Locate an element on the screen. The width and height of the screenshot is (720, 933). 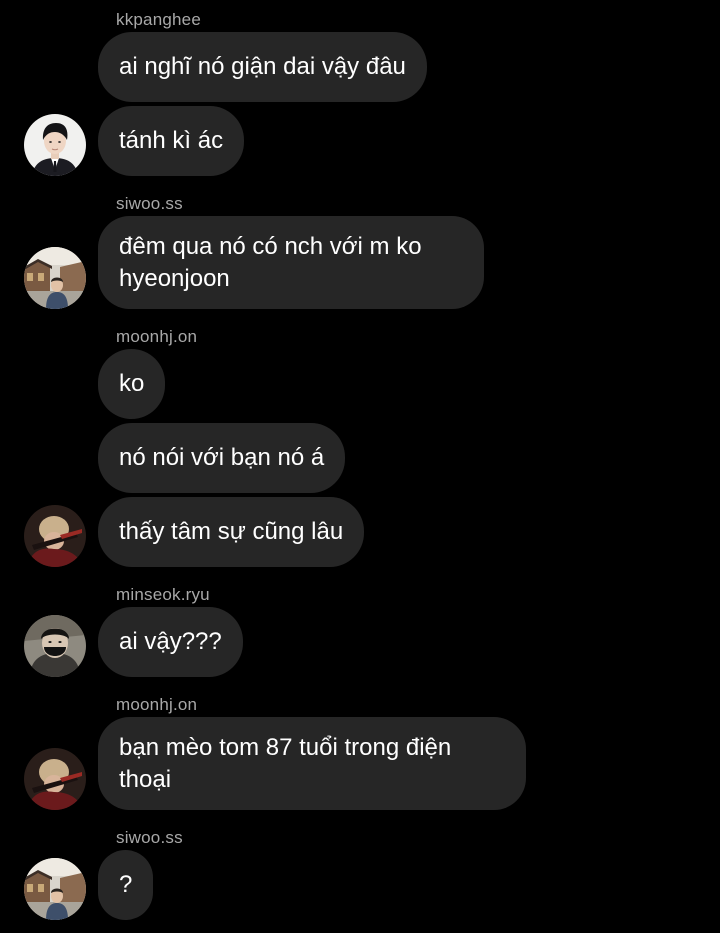
avatar-minseok is located at coordinates (55, 646).